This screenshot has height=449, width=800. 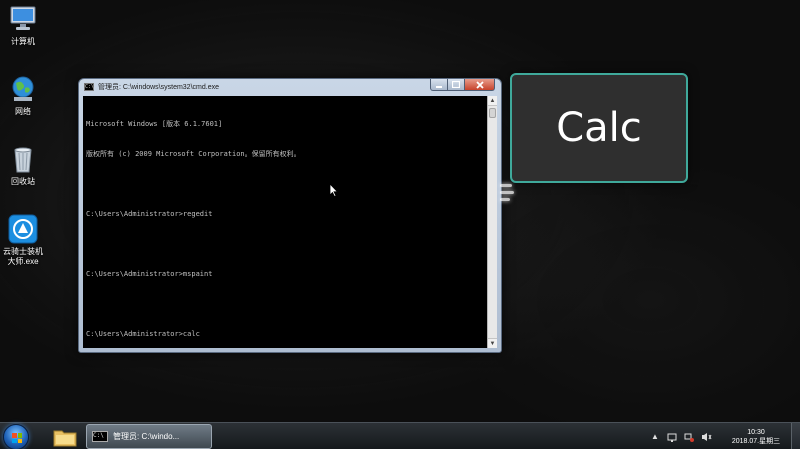 What do you see at coordinates (154, 124) in the screenshot?
I see `console-line: Microsoft Windows [版本 6.1.7601]` at bounding box center [154, 124].